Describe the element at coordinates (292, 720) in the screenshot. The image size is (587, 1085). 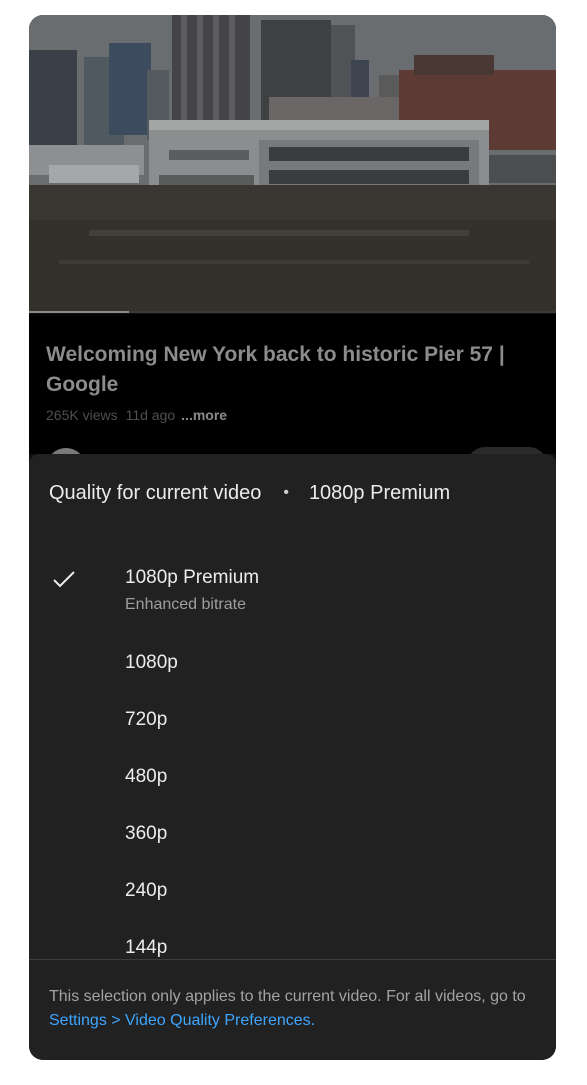
I see `quality-option-720p: 720p` at that location.